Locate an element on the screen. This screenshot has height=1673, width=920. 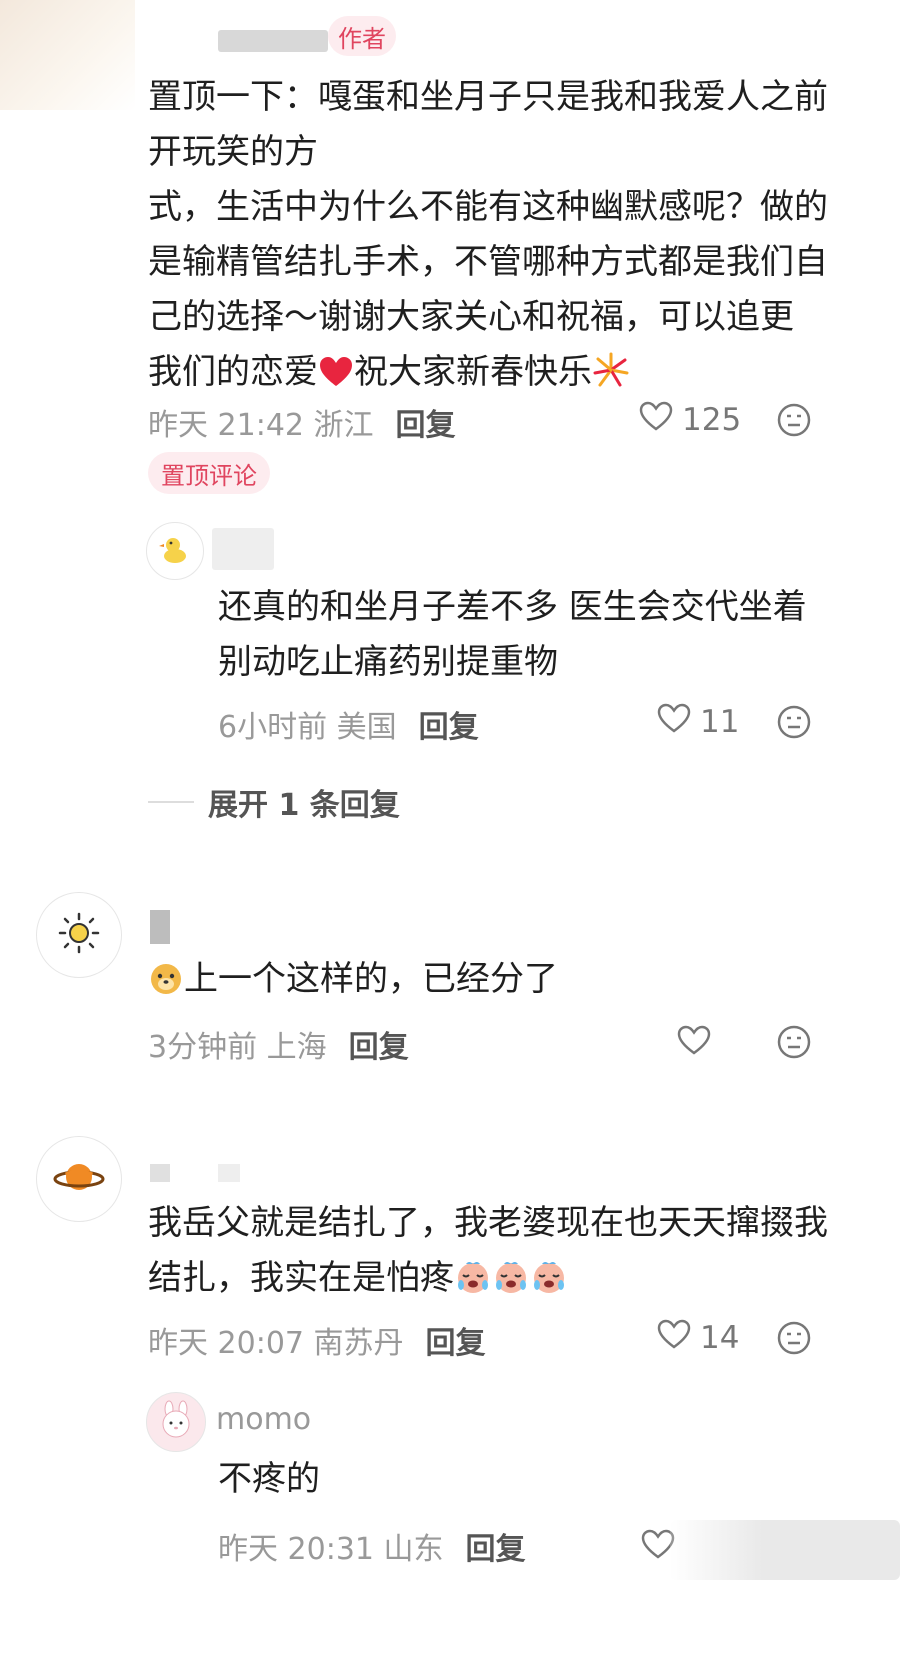
reply-meta: 6小时前 美国 回复 is located at coordinates (348, 724).